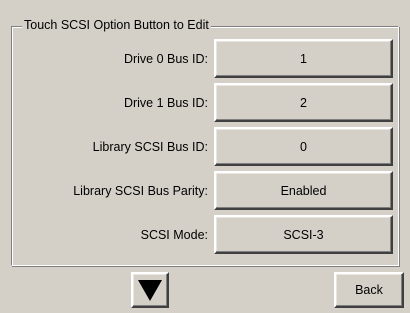  Describe the element at coordinates (165, 103) in the screenshot. I see `drive-1-bus-id-label: Drive 1 Bus ID:` at that location.